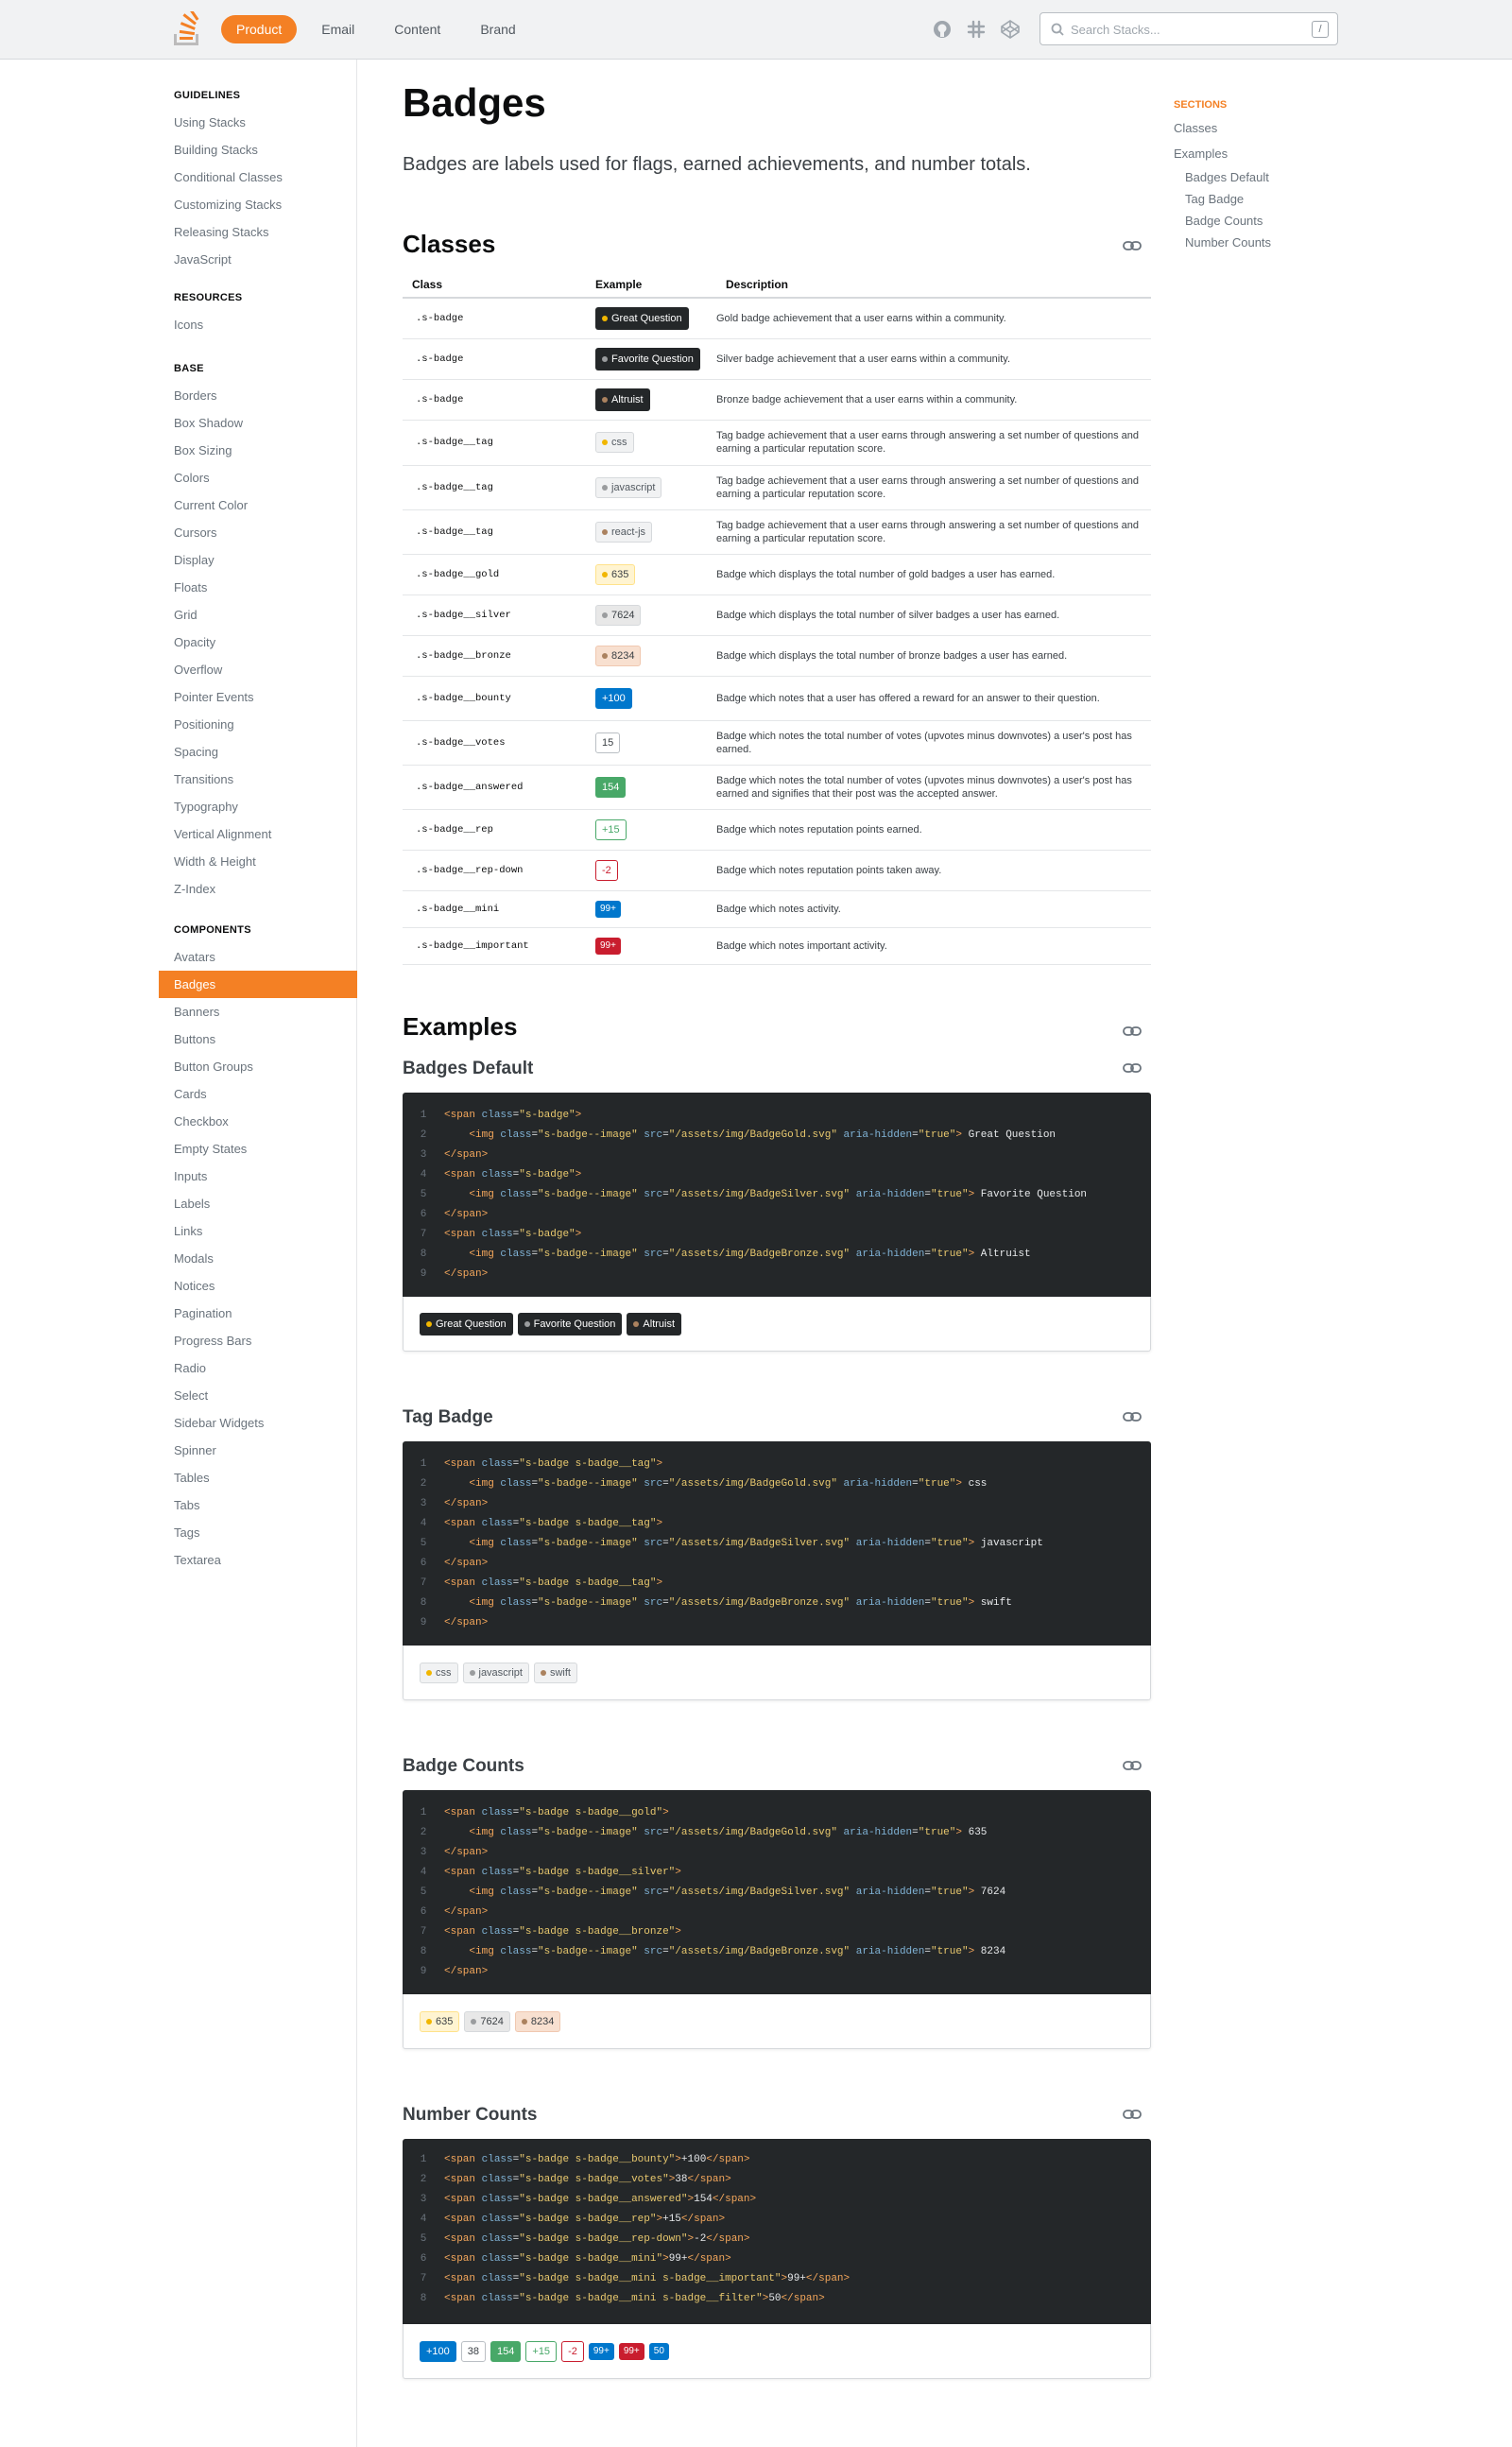 Image resolution: width=1512 pixels, height=2447 pixels. What do you see at coordinates (178, 697) in the screenshot?
I see `sidebar-item-pointer-events: Pointer Events` at bounding box center [178, 697].